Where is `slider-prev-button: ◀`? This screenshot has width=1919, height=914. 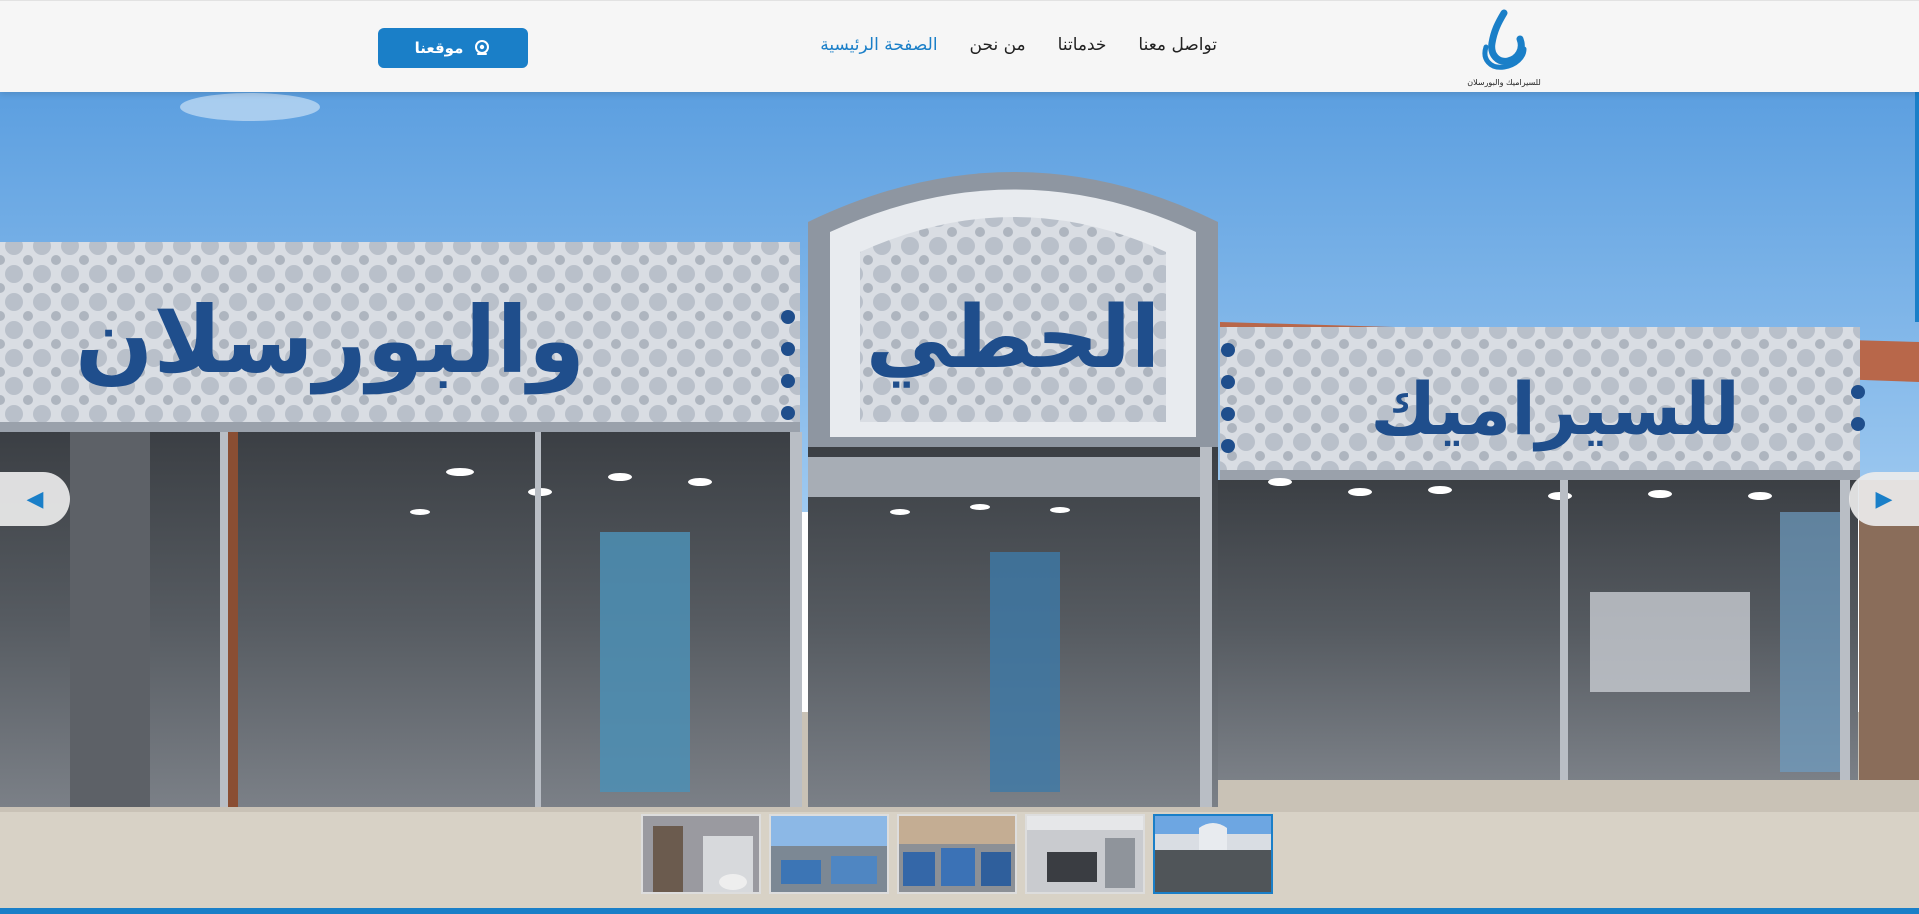 slider-prev-button: ◀ is located at coordinates (35, 499).